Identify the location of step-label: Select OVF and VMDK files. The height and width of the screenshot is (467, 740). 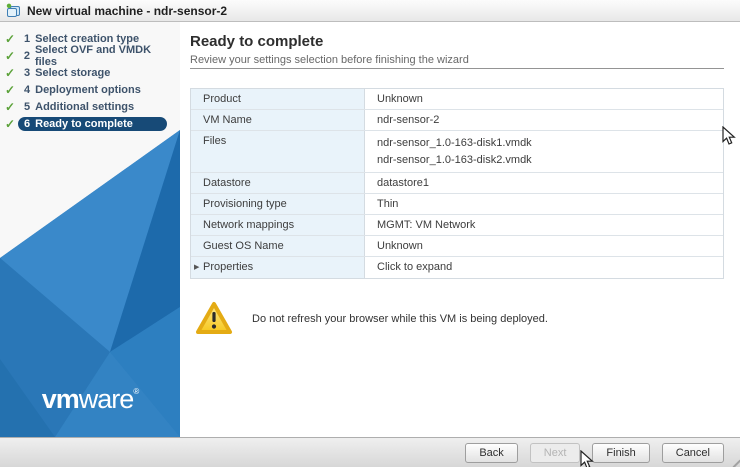
(93, 55).